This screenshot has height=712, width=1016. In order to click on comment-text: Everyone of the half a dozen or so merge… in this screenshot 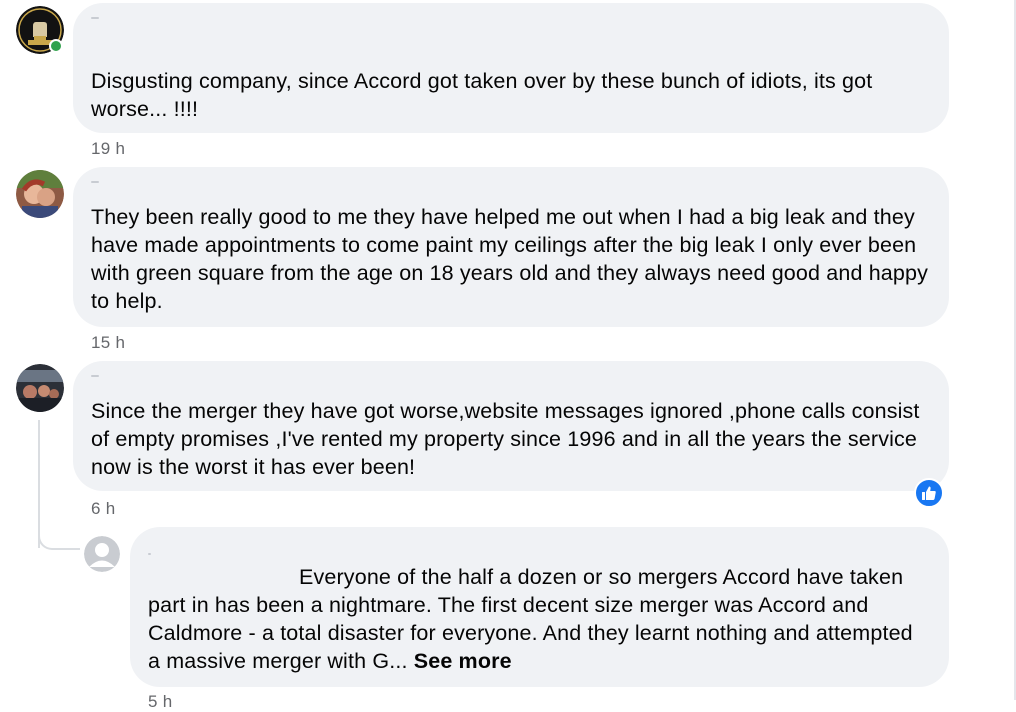, I will do `click(530, 619)`.